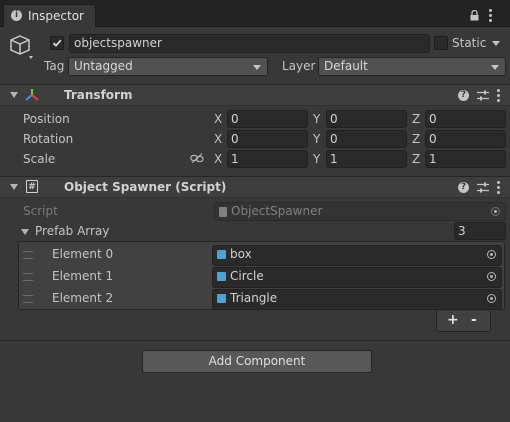 This screenshot has width=510, height=422. Describe the element at coordinates (267, 159) in the screenshot. I see `scale-x-field: 1` at that location.